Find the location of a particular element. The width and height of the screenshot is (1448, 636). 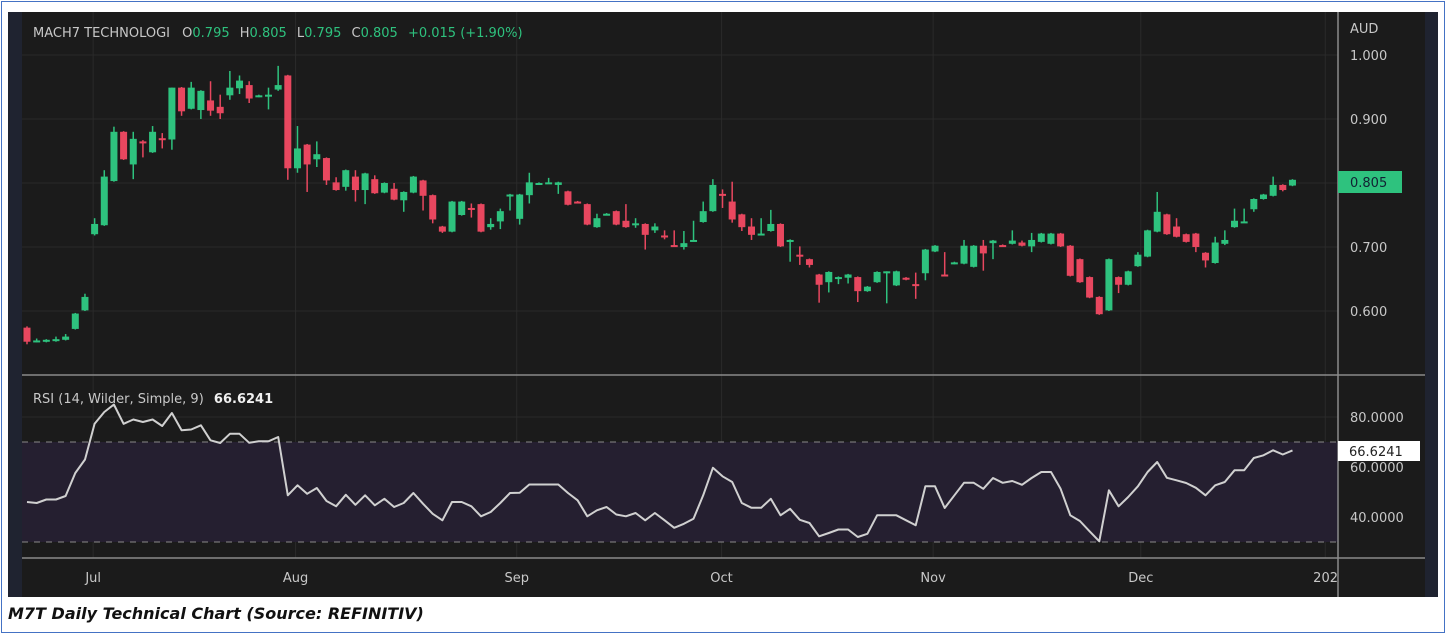

change-value: +0.015 (+1.90%) is located at coordinates (465, 33).